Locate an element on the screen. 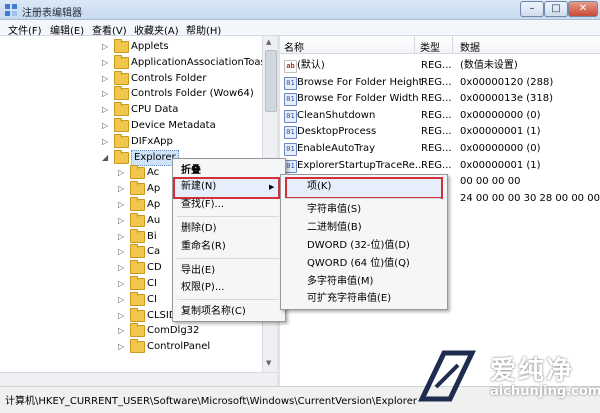  value-row: ab (默认) REG... (数值未设置) is located at coordinates (440, 66).